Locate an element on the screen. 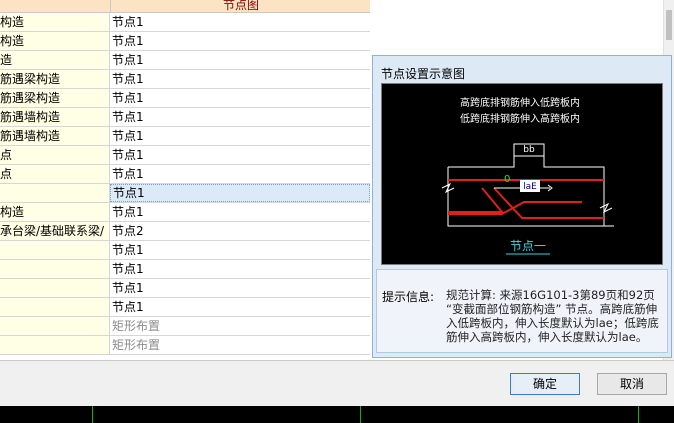  dim-label: bb is located at coordinates (529, 150).